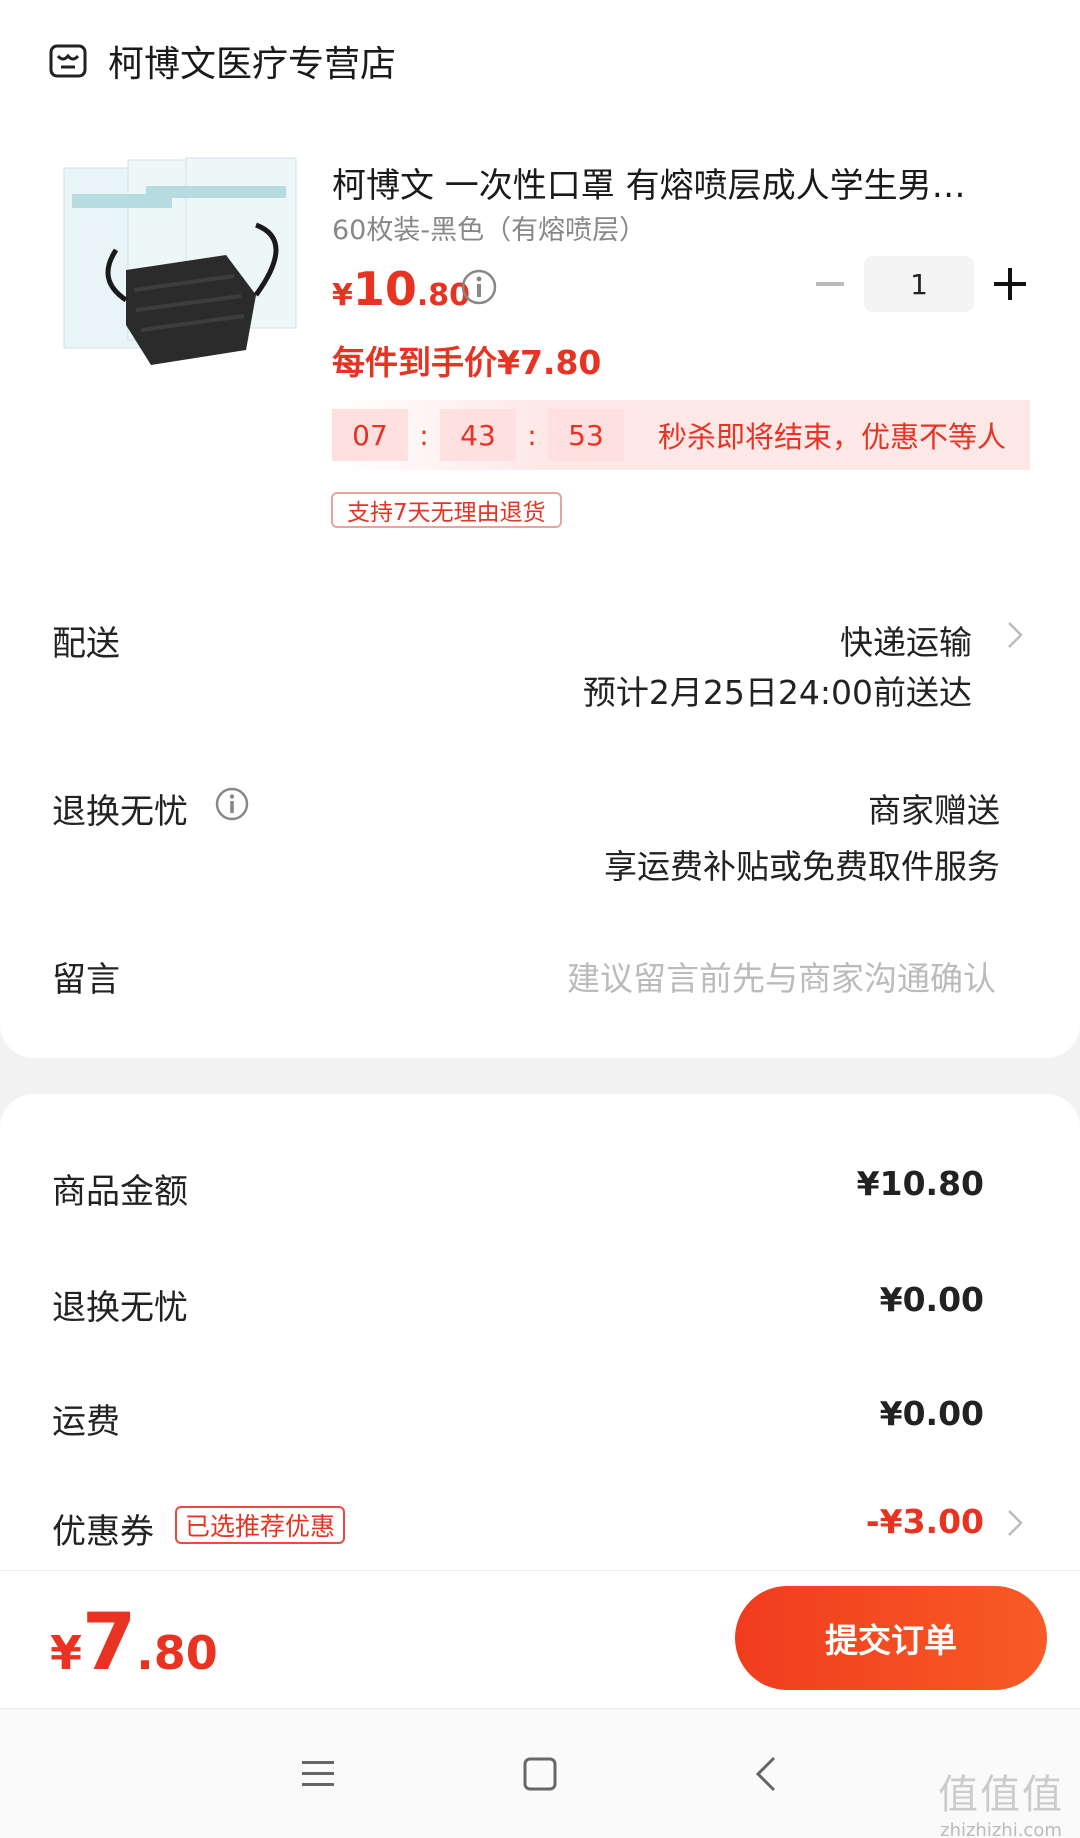 The image size is (1080, 1838). What do you see at coordinates (768, 1774) in the screenshot?
I see `back-icon` at bounding box center [768, 1774].